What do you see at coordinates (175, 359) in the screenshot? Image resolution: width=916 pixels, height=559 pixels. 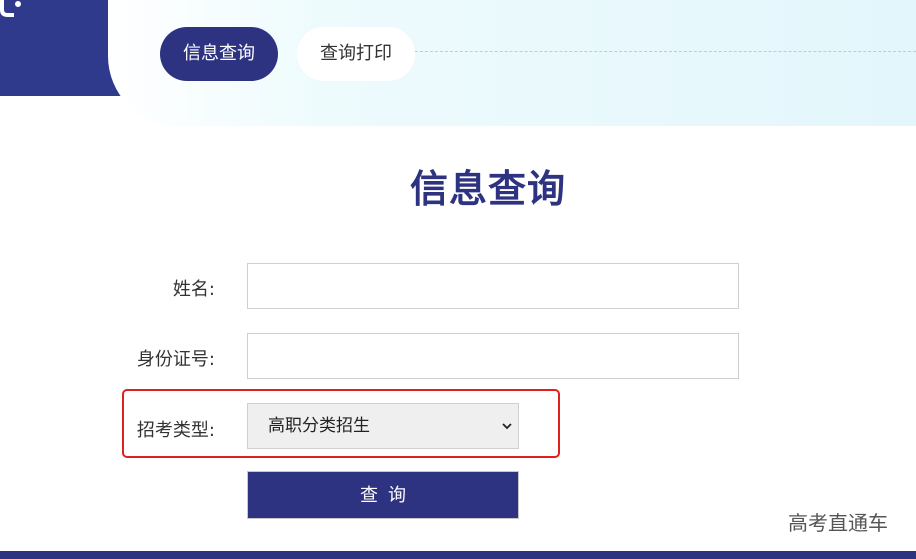 I see `id-number-label: 身份证号:` at bounding box center [175, 359].